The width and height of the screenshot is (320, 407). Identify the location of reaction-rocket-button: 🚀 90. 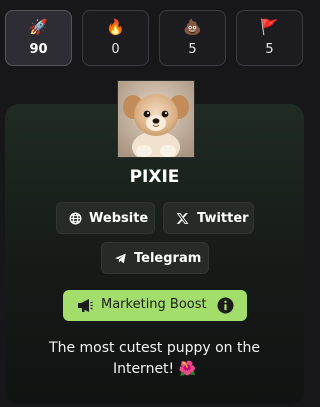
(38, 38).